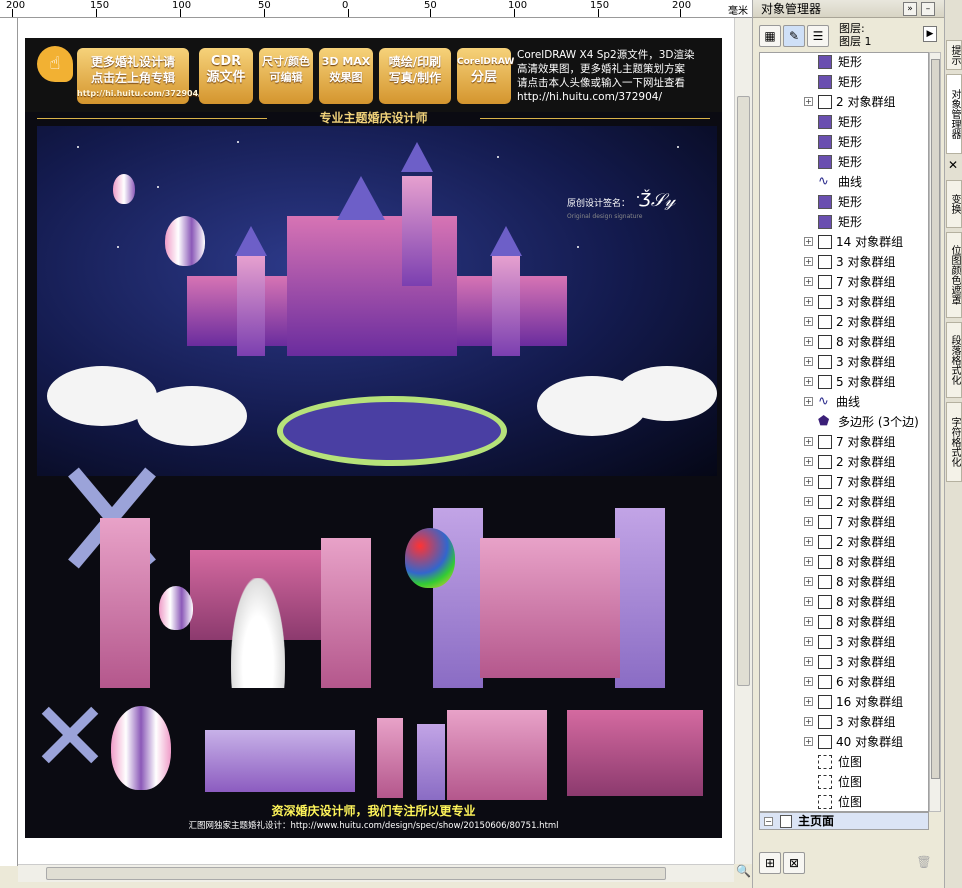  I want to click on tree-row: +14 对象群组, so click(844, 242).